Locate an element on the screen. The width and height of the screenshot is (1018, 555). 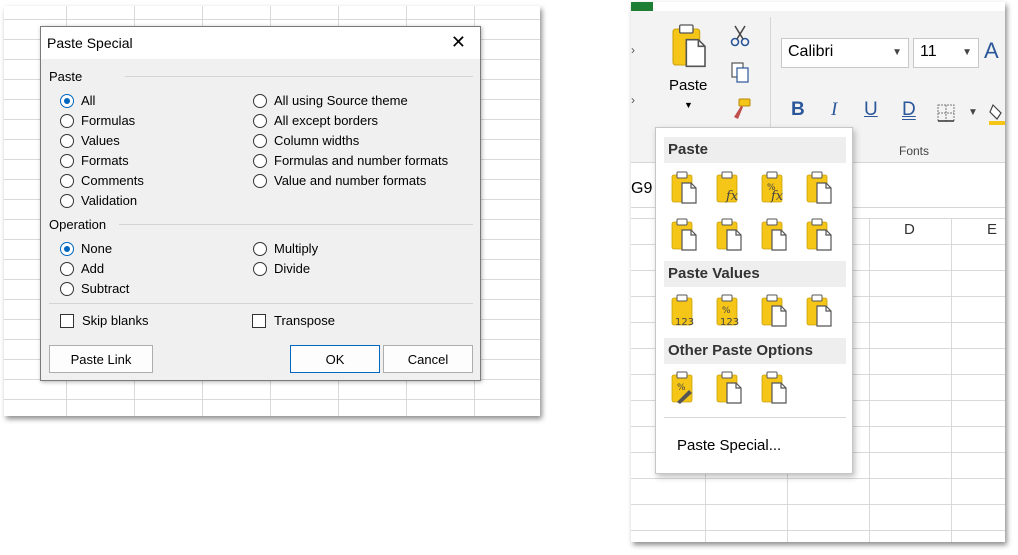
radio-all-except-borders-label: All except borders is located at coordinates (326, 120).